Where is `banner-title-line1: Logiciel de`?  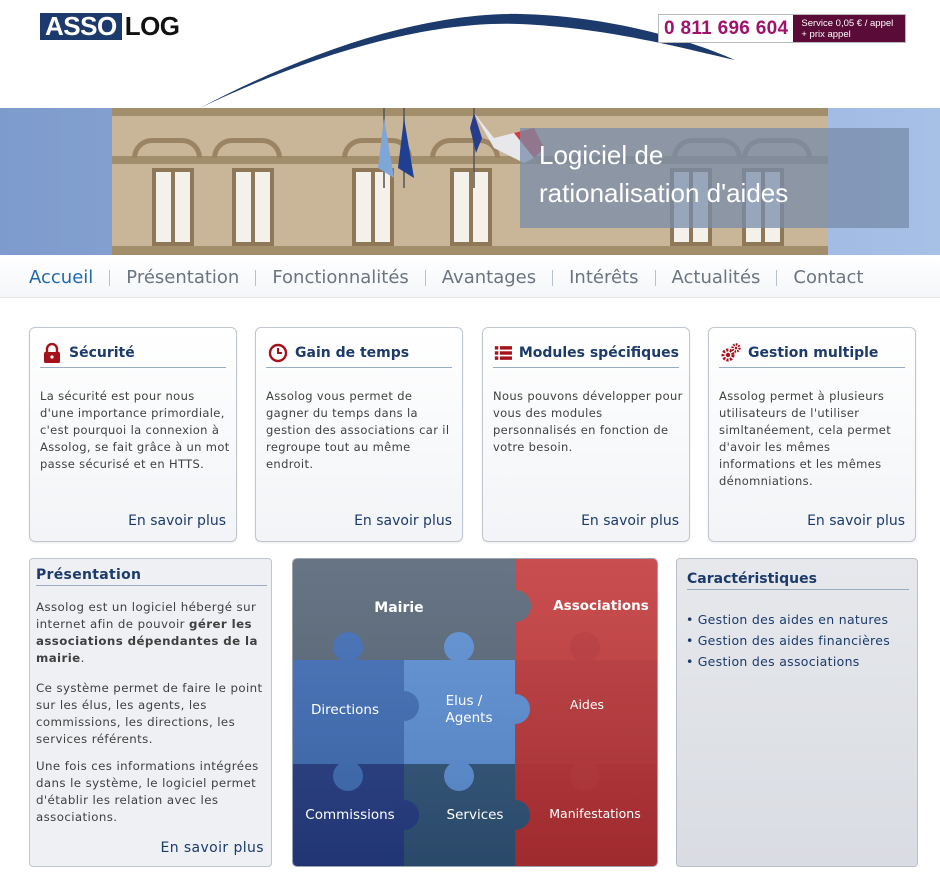
banner-title-line1: Logiciel de is located at coordinates (601, 155).